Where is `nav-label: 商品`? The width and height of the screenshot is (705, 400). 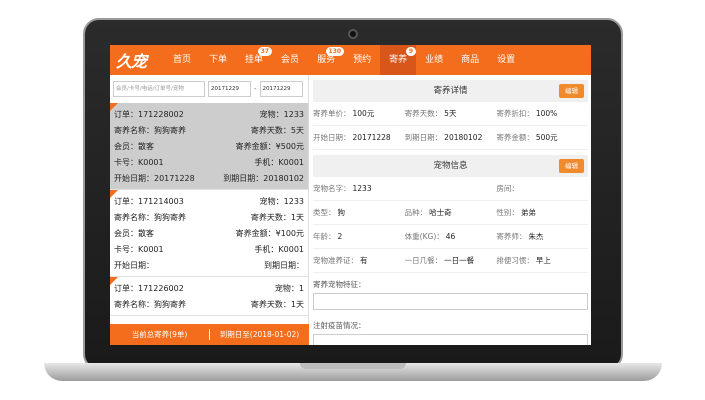 nav-label: 商品 is located at coordinates (470, 60).